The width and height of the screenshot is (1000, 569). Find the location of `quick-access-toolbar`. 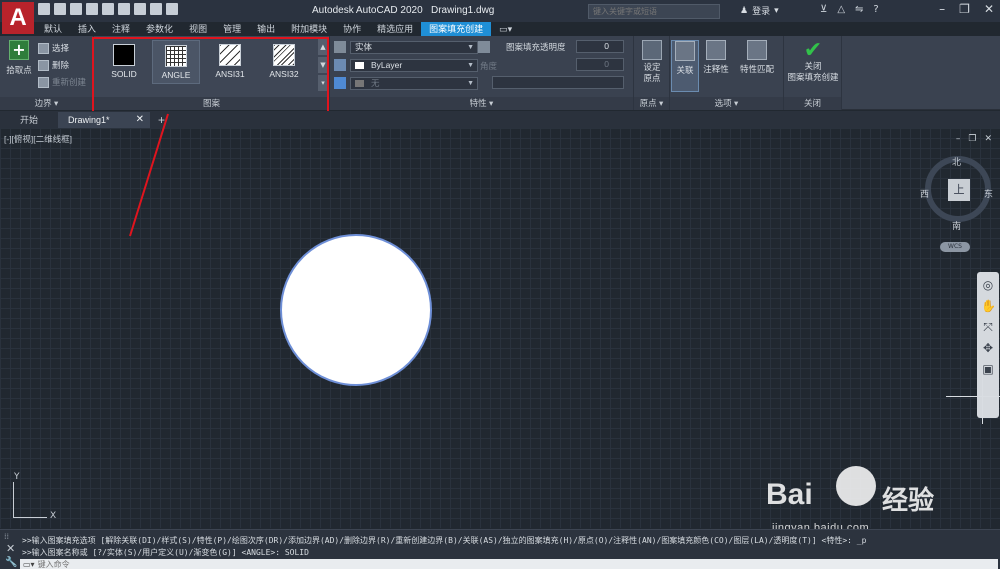

quick-access-toolbar is located at coordinates (108, 9).